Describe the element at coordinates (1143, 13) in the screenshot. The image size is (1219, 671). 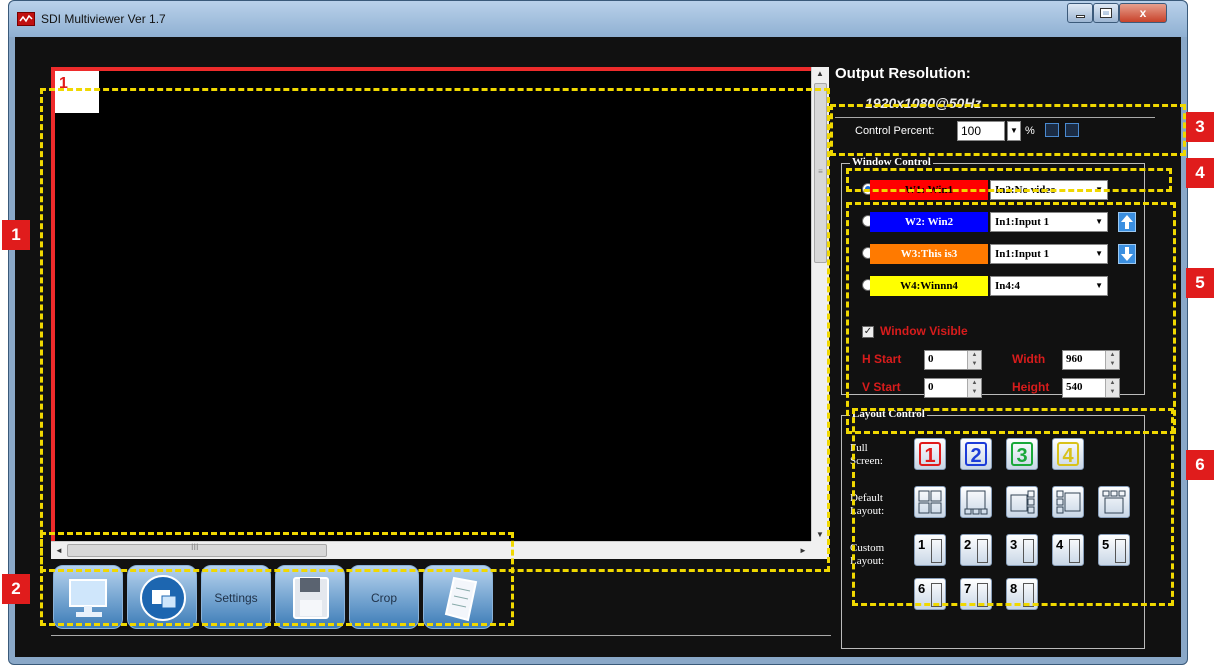
I see `close-button: x` at that location.